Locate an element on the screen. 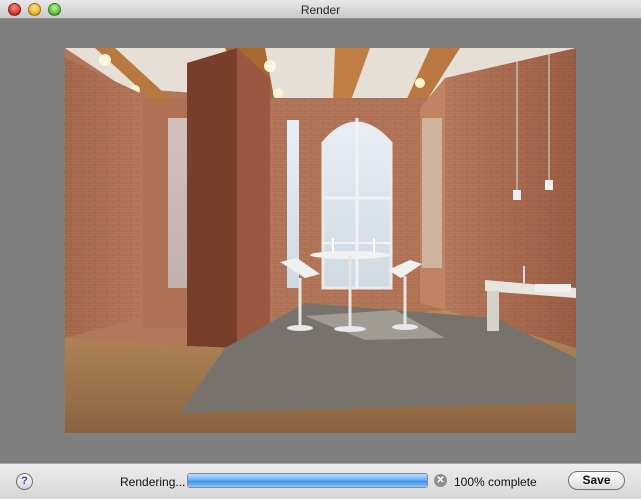 This screenshot has width=641, height=499. progress-percent-label: 100% complete is located at coordinates (495, 482).